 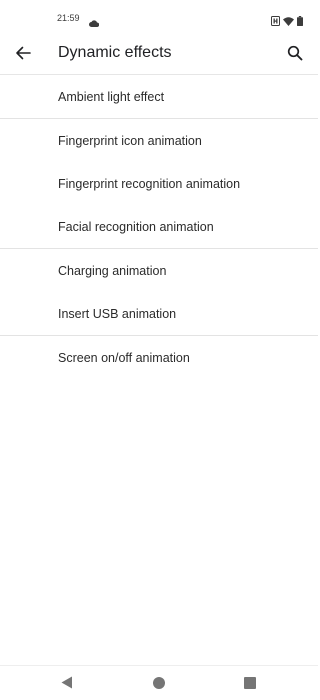 I want to click on wifi-icon, so click(x=288, y=22).